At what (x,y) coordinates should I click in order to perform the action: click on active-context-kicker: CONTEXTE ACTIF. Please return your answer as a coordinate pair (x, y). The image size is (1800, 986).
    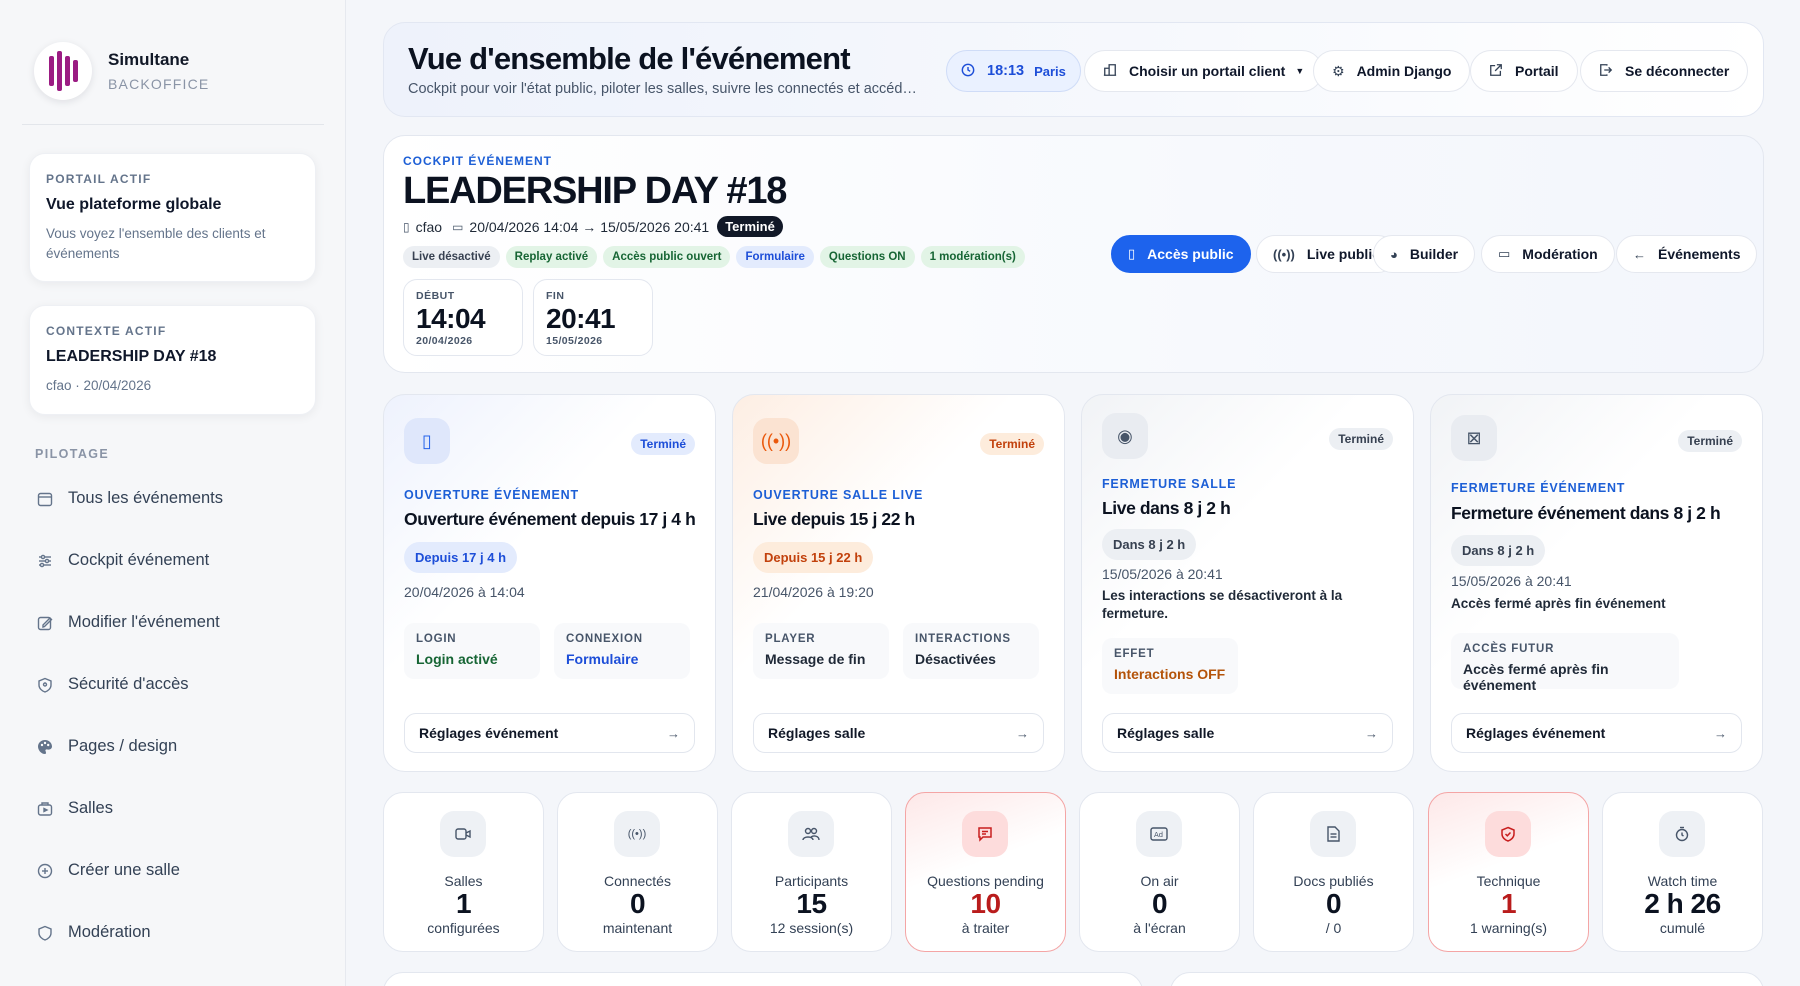
    Looking at the image, I should click on (106, 331).